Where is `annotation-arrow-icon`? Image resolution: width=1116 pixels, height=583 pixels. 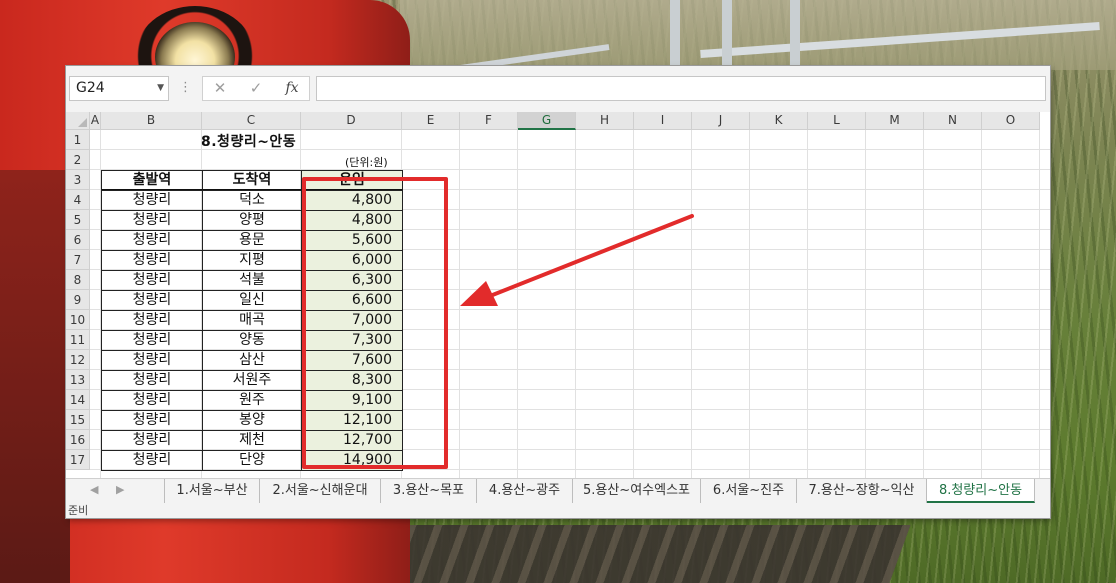
annotation-arrow-icon is located at coordinates (577, 260).